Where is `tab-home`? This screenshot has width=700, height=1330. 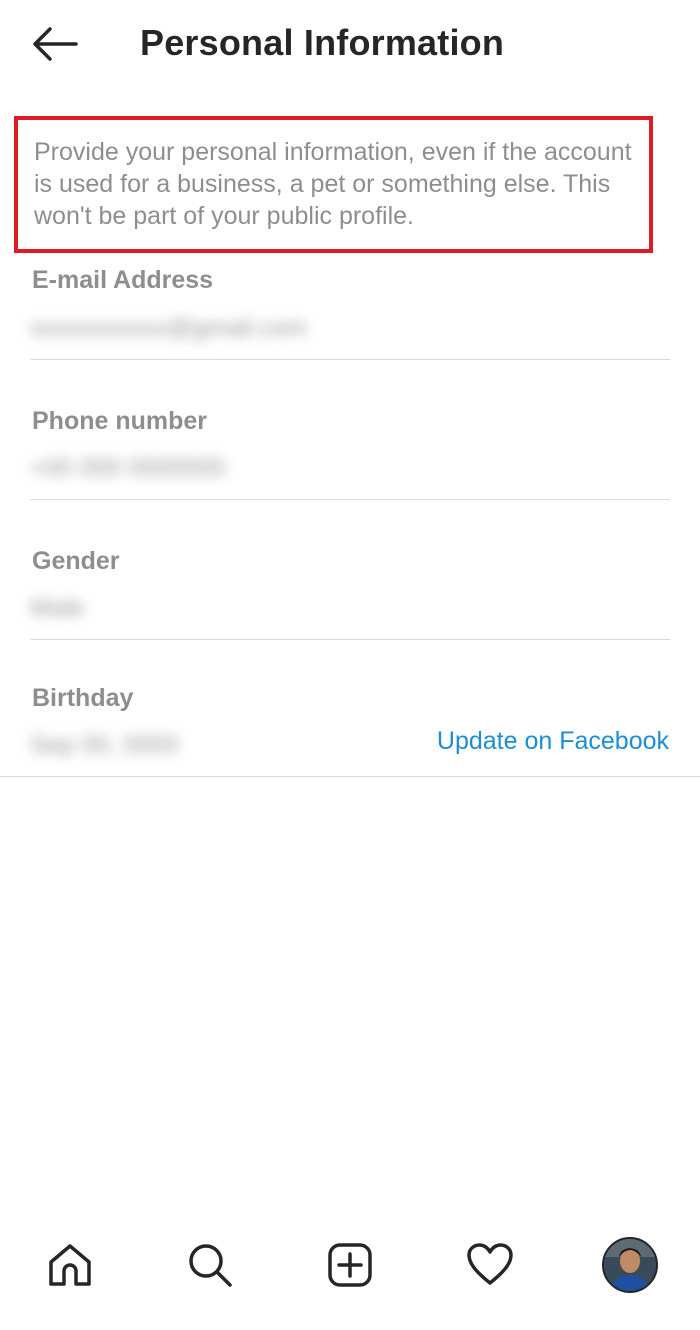
tab-home is located at coordinates (70, 1265).